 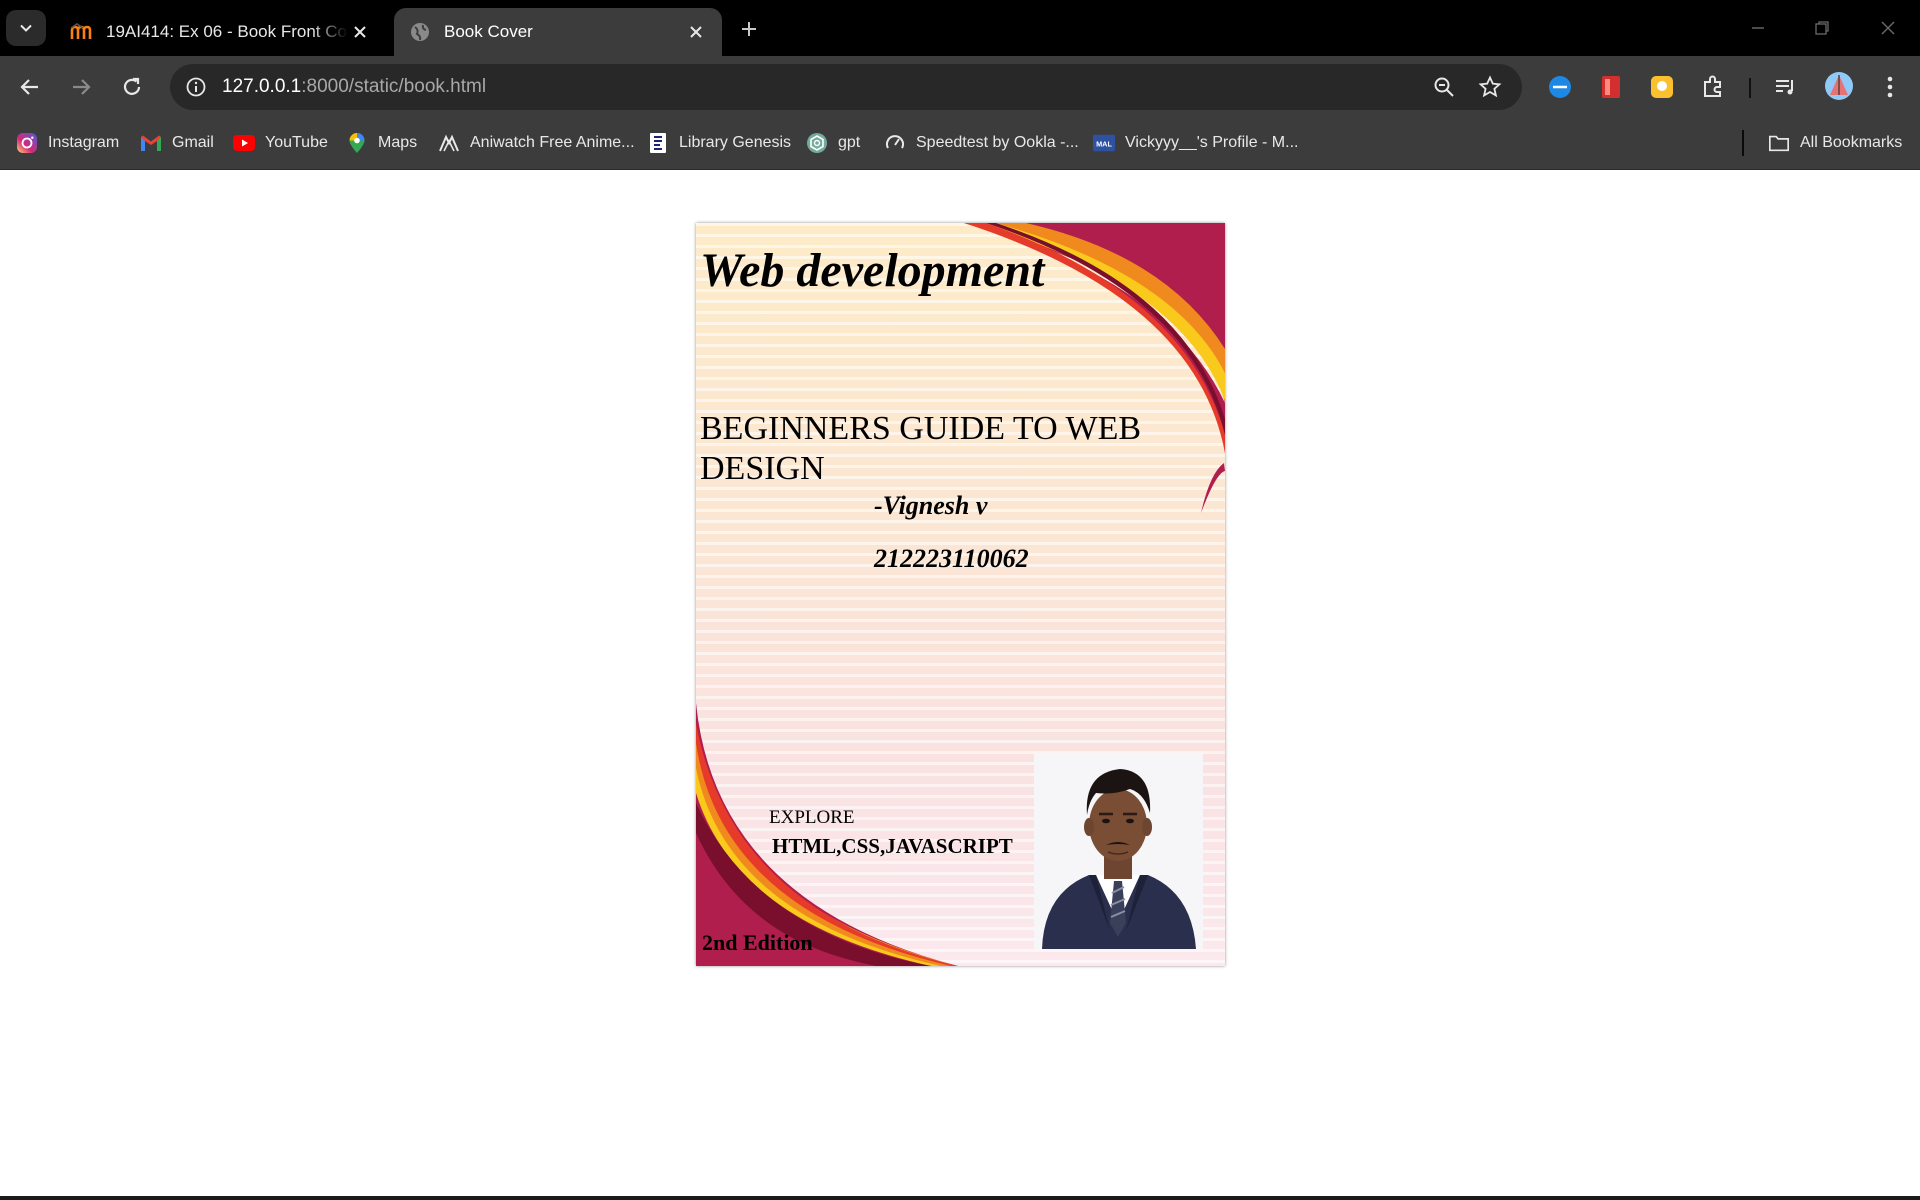 I want to click on back-button, so click(x=30, y=87).